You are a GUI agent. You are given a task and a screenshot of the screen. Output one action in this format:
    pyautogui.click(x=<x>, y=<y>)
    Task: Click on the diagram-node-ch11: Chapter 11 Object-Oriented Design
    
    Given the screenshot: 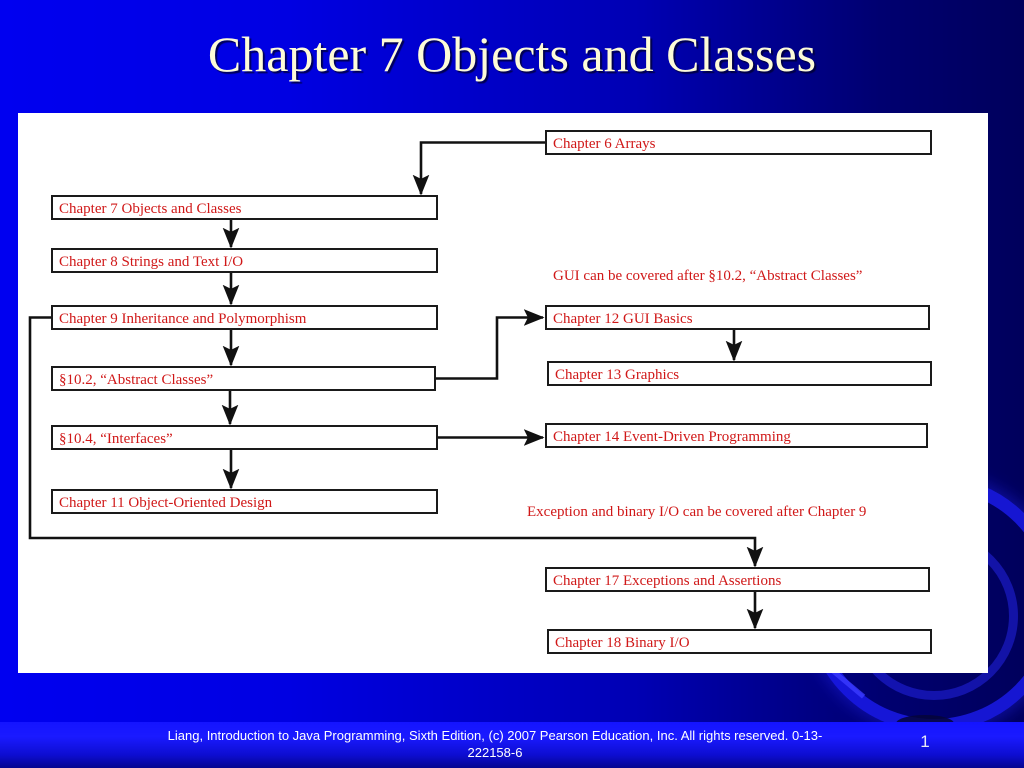 What is the action you would take?
    pyautogui.click(x=244, y=501)
    